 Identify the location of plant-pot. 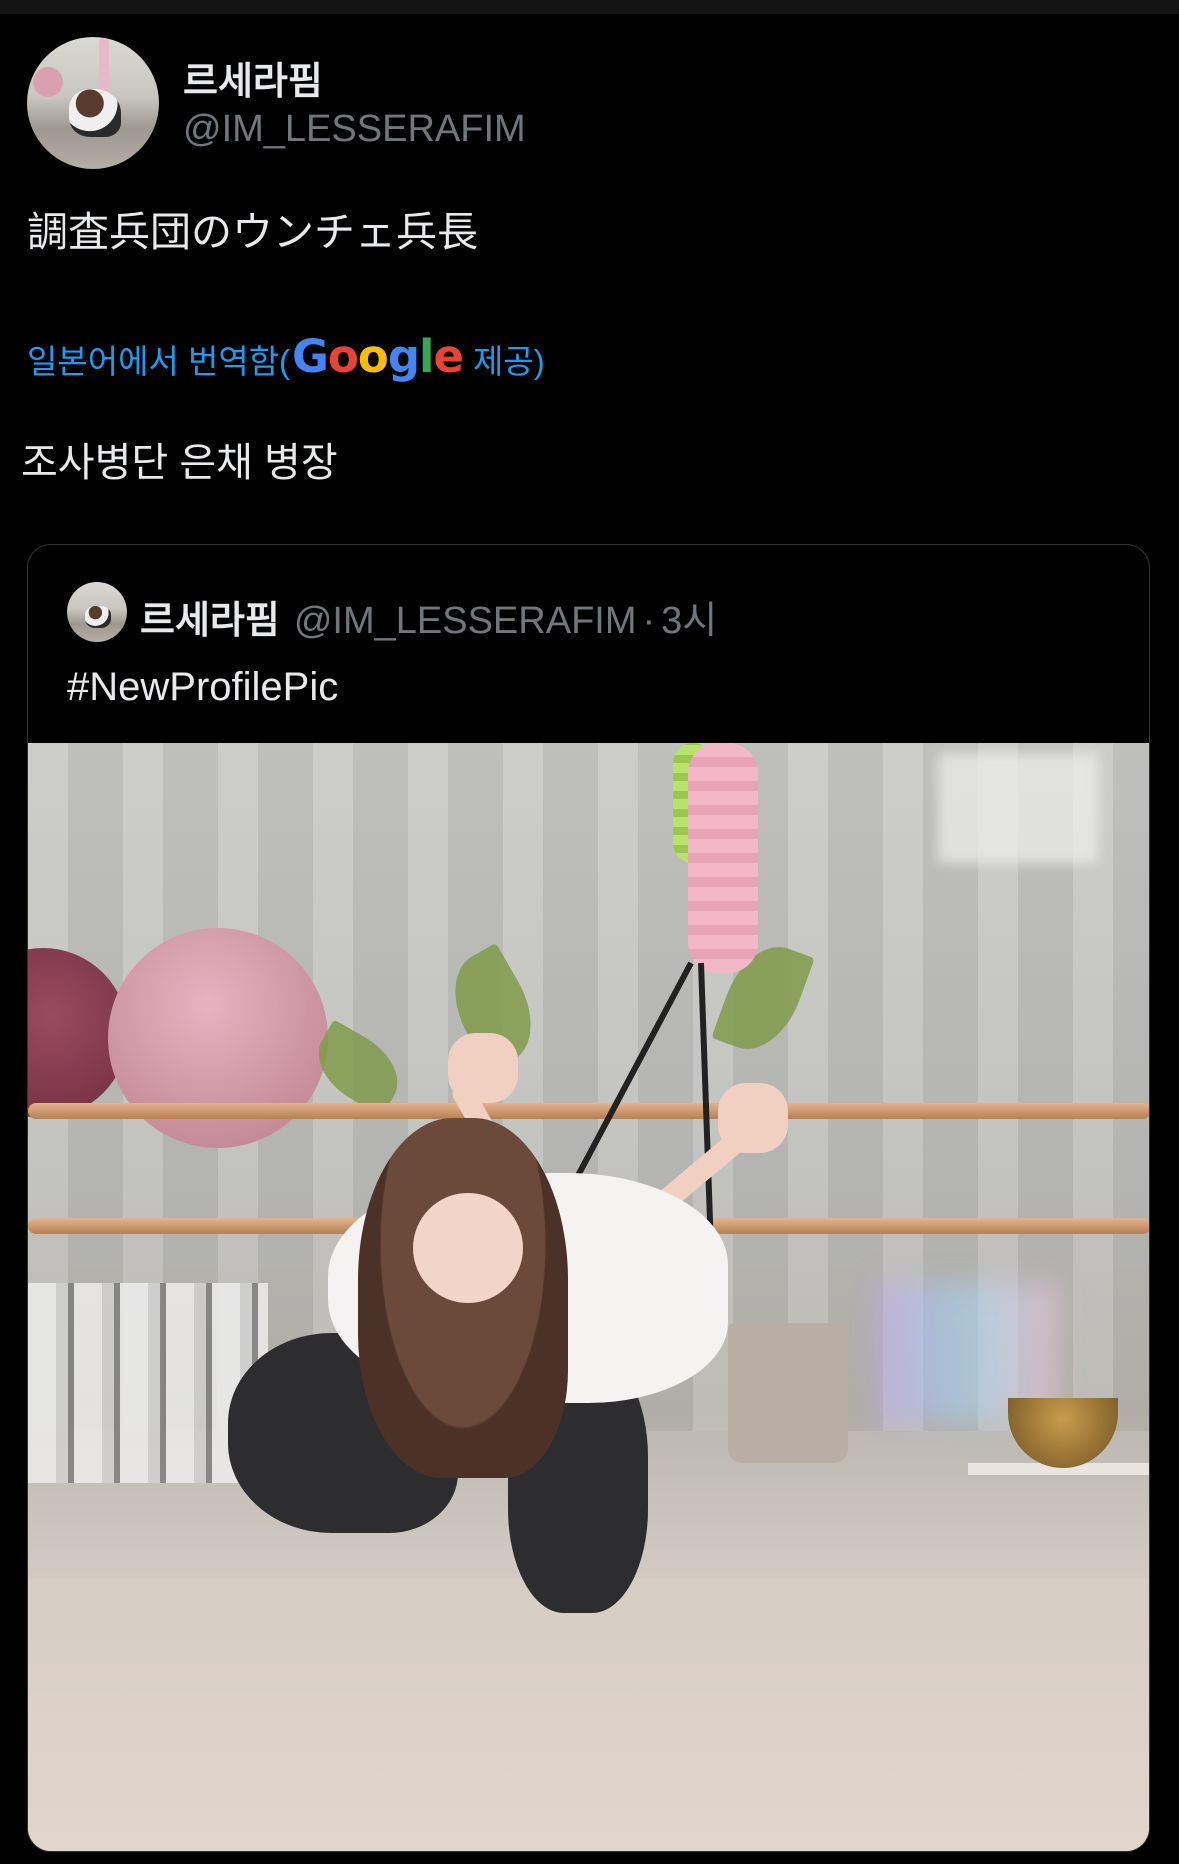
(788, 1393).